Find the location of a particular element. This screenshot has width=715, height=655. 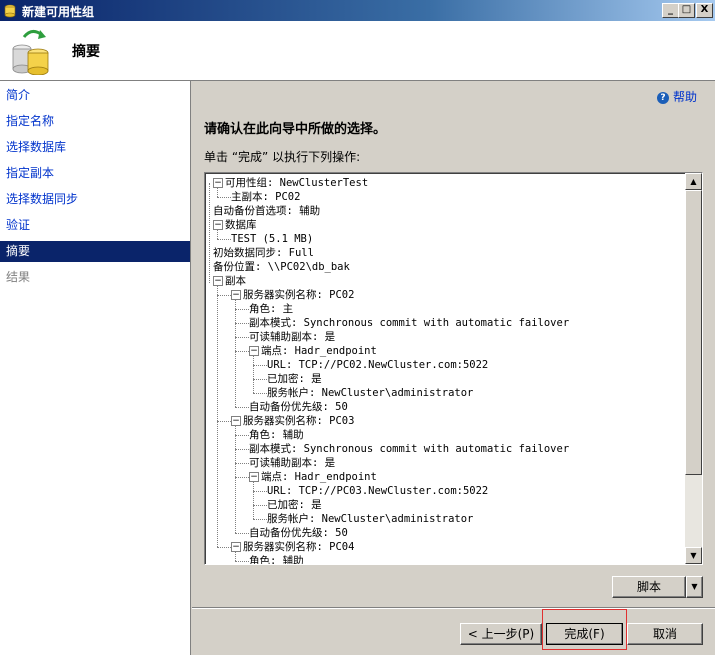

tree-node: 初始数据同步: Full is located at coordinates (263, 253).